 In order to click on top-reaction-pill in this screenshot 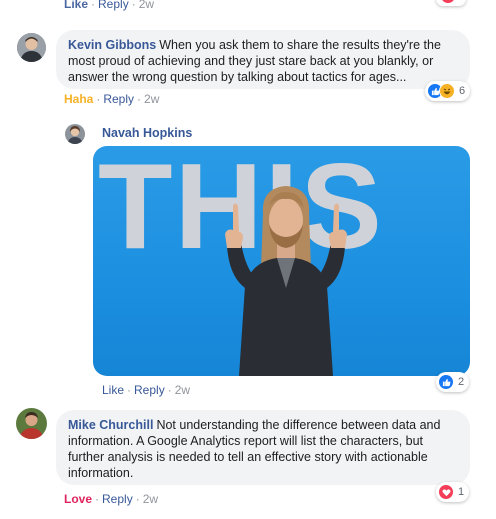, I will do `click(451, 3)`.